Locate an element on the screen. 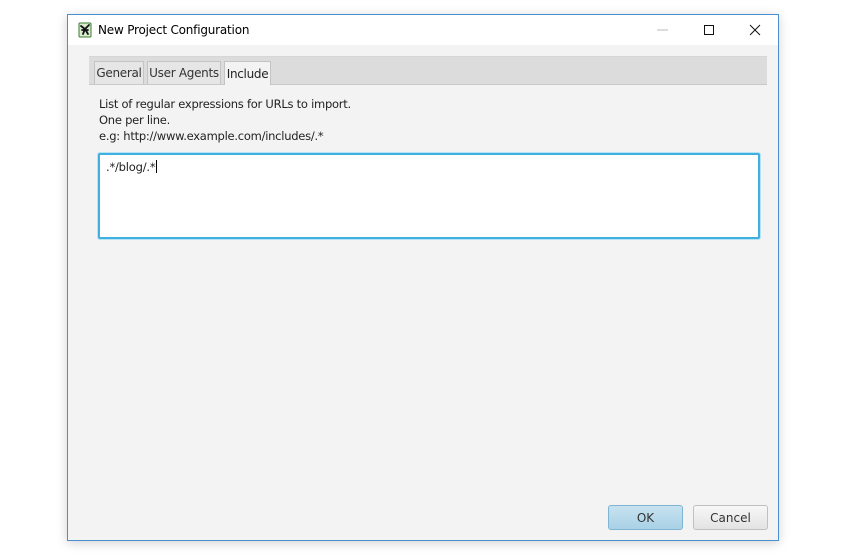 This screenshot has width=850, height=557. window-title: New Project Configuration is located at coordinates (174, 30).